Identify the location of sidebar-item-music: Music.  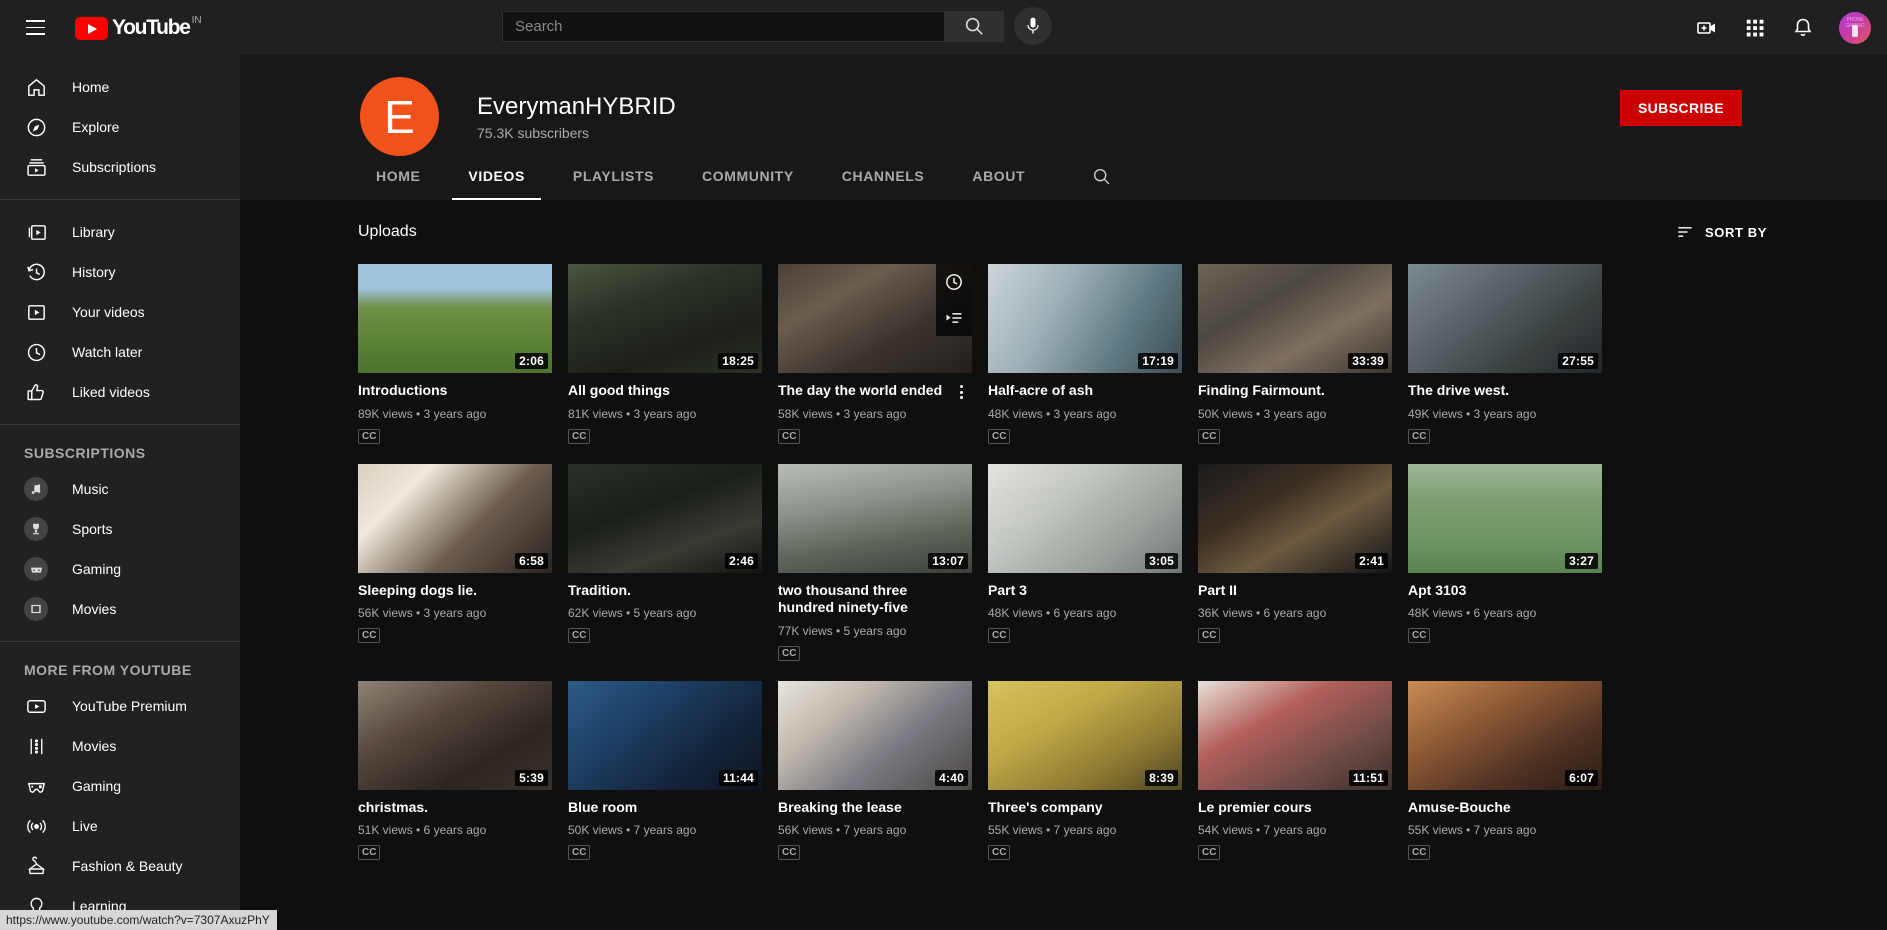
(120, 489).